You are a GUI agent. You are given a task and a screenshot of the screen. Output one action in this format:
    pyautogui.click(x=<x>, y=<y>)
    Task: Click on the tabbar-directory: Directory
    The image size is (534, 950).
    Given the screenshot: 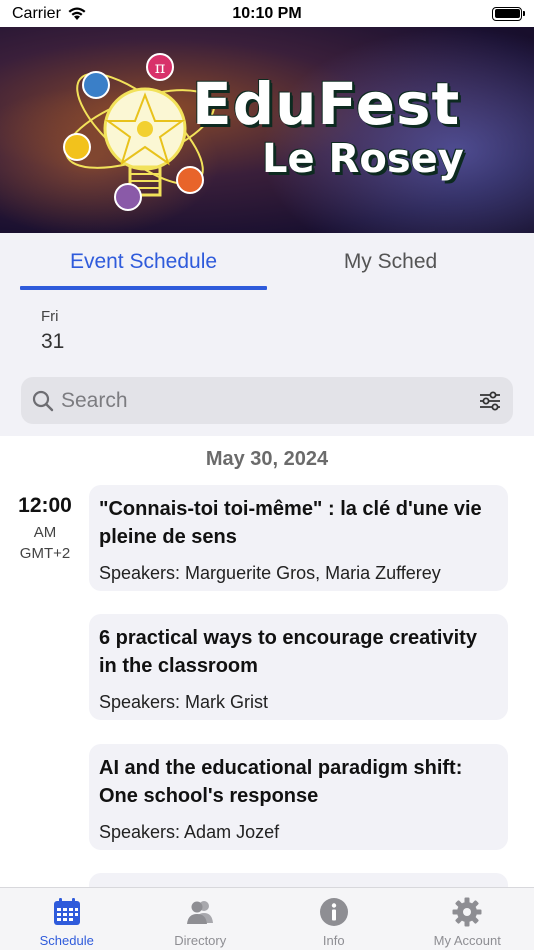 What is the action you would take?
    pyautogui.click(x=201, y=919)
    